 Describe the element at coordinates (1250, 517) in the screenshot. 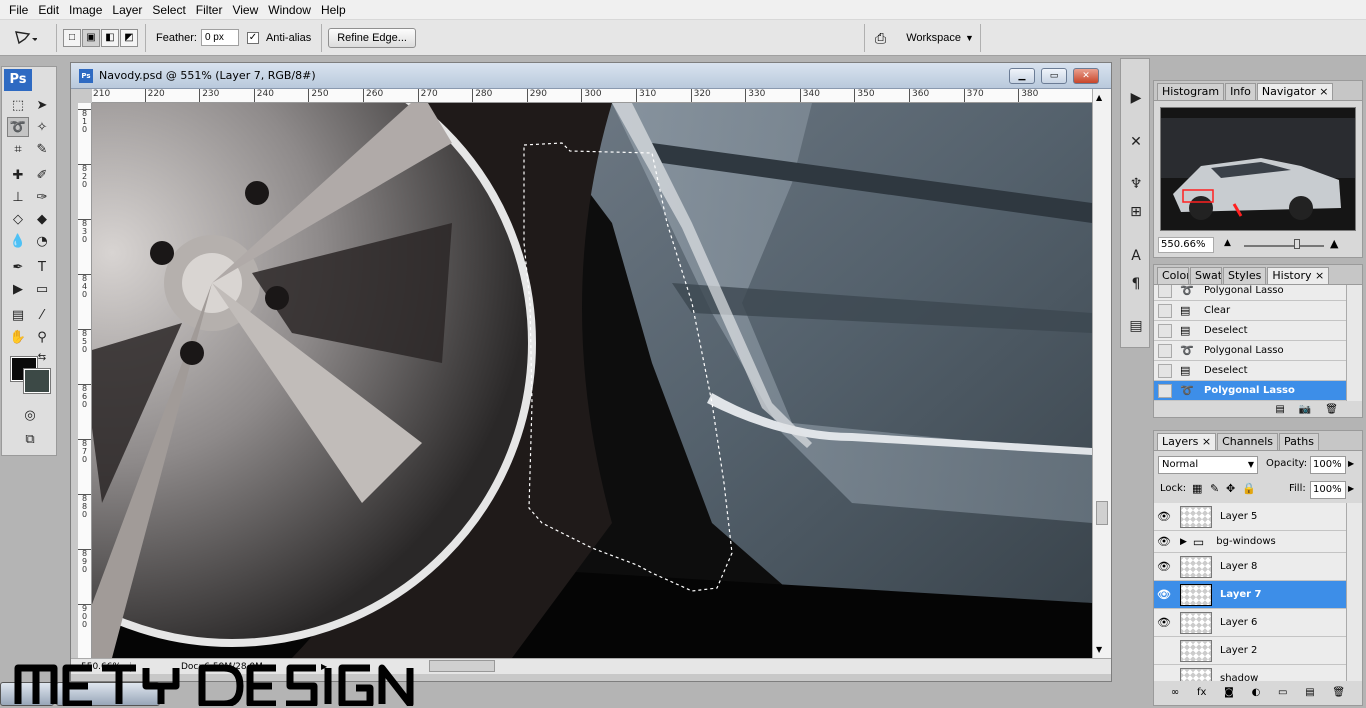

I see `layer-row: 👁 Layer 5` at that location.